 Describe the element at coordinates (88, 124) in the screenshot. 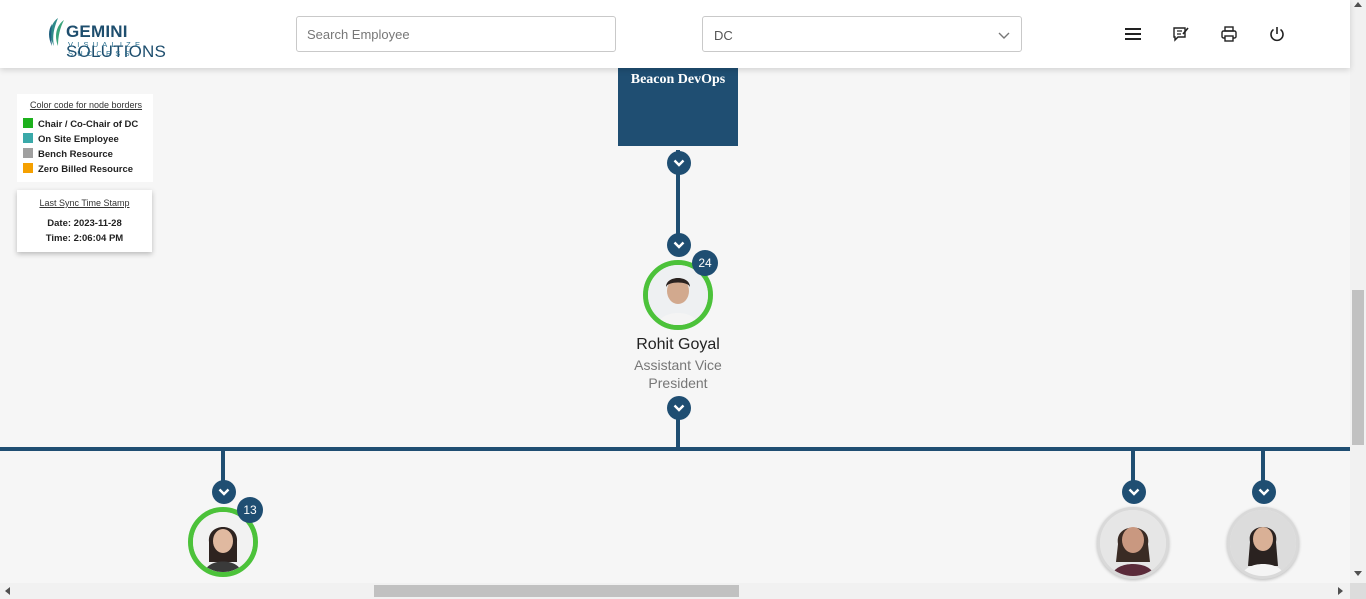

I see `legend-label: Chair / Co-Chair of DC` at that location.